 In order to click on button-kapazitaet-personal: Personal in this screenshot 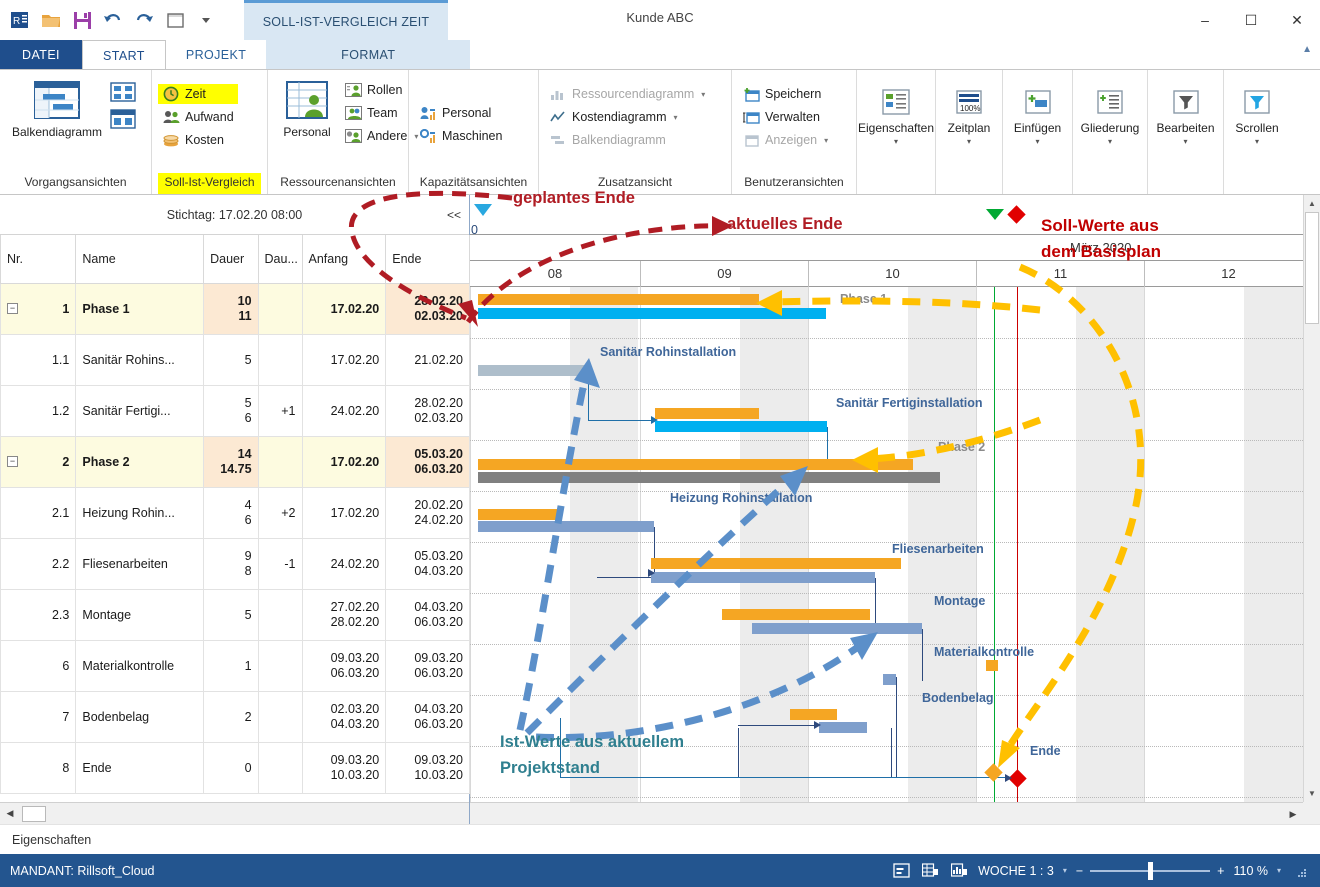, I will do `click(460, 113)`.